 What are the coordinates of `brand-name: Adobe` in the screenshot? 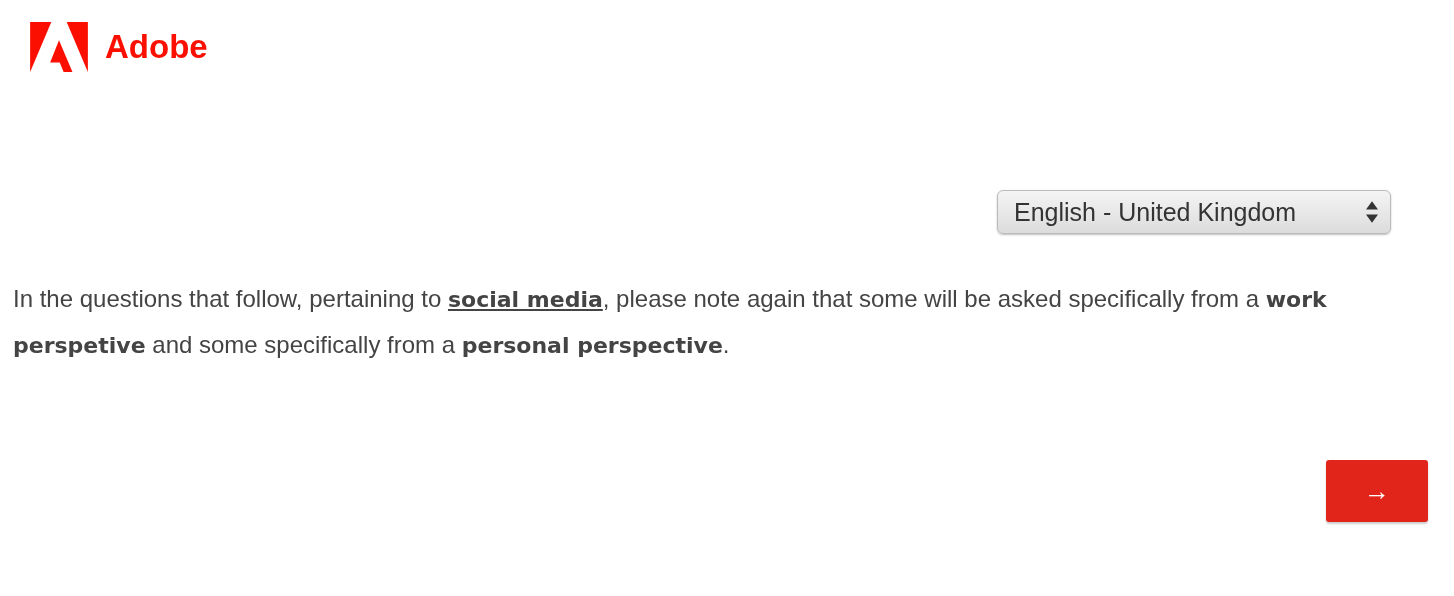 It's located at (156, 47).